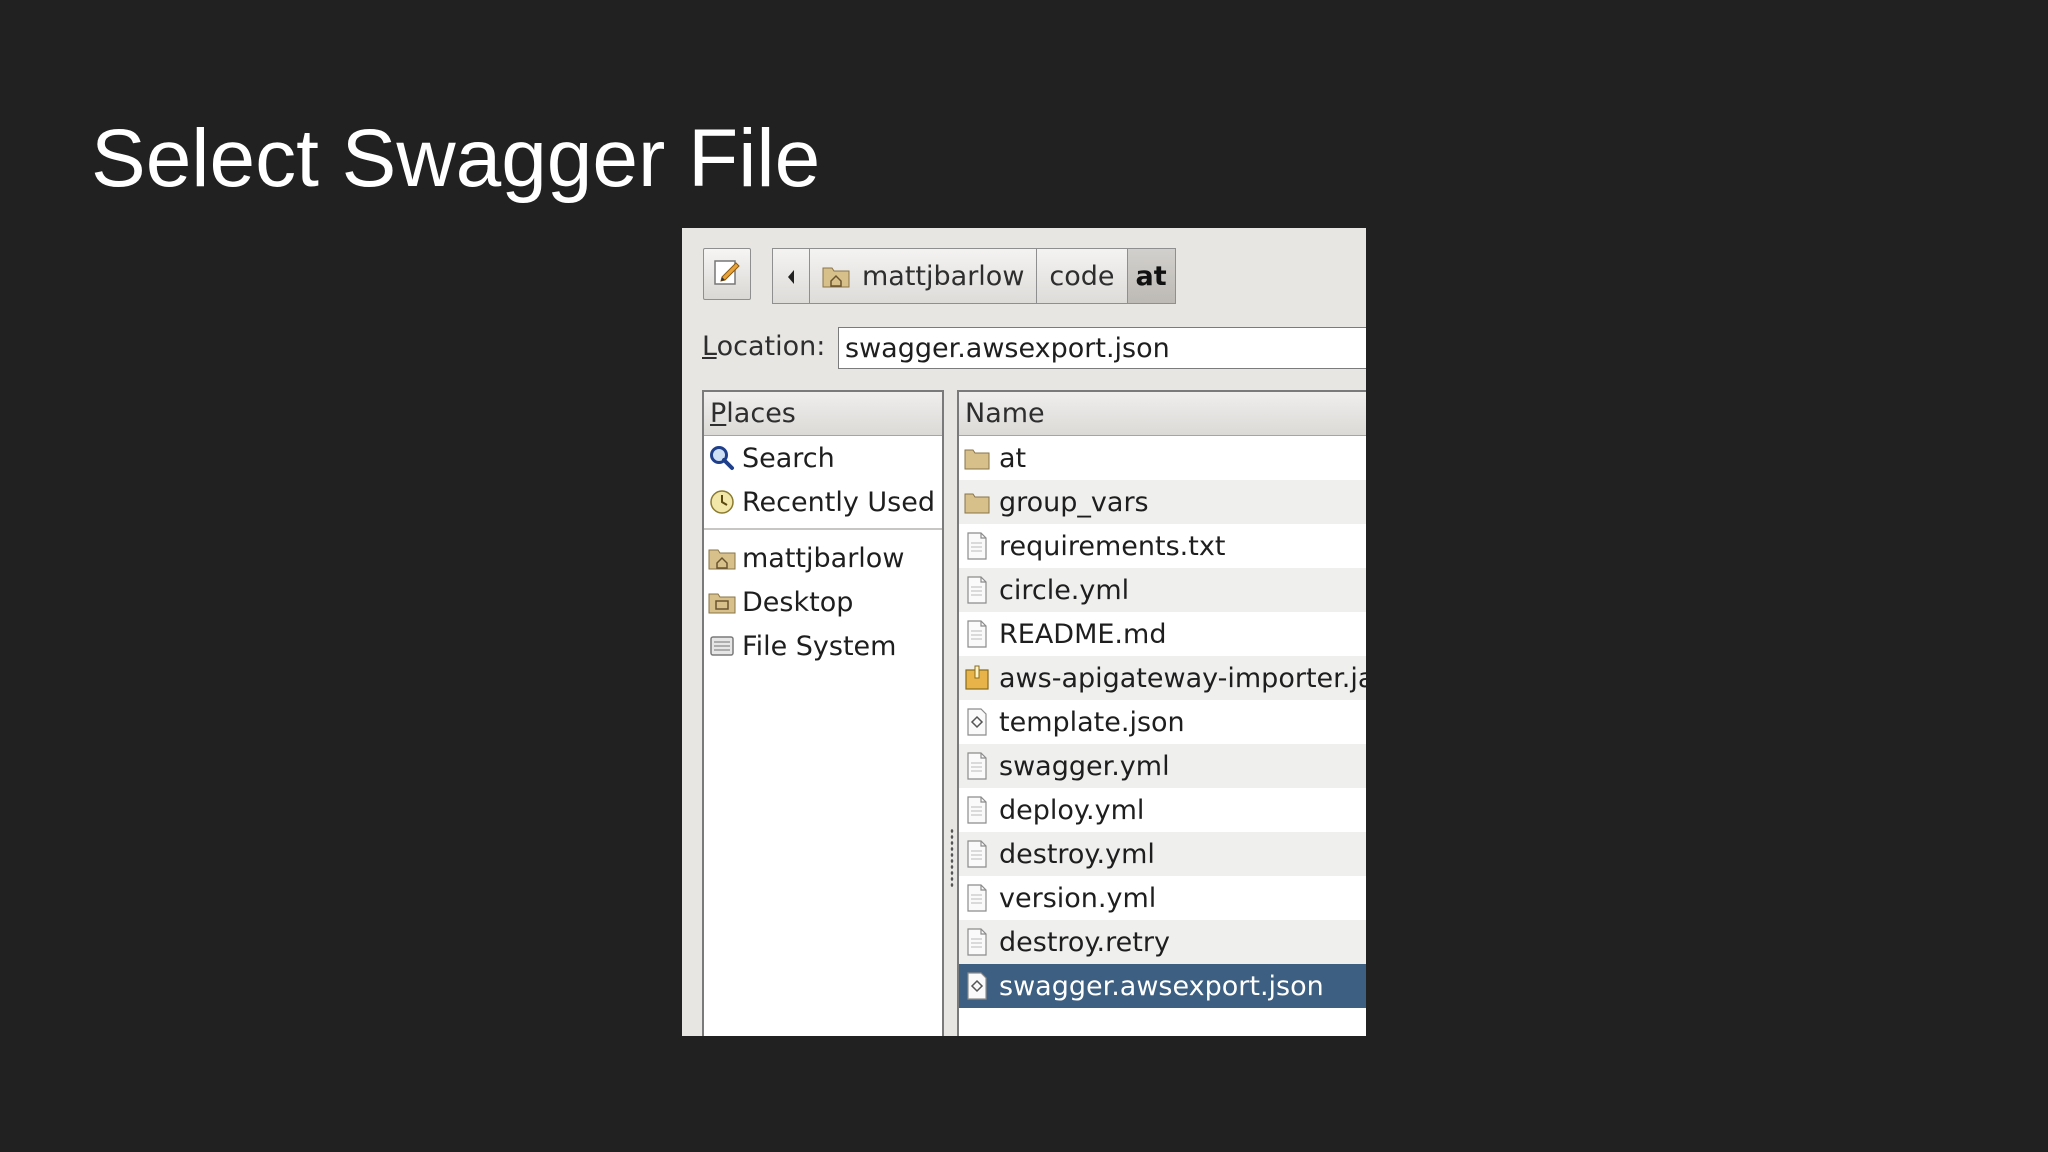  I want to click on path-segment-label: code, so click(1082, 276).